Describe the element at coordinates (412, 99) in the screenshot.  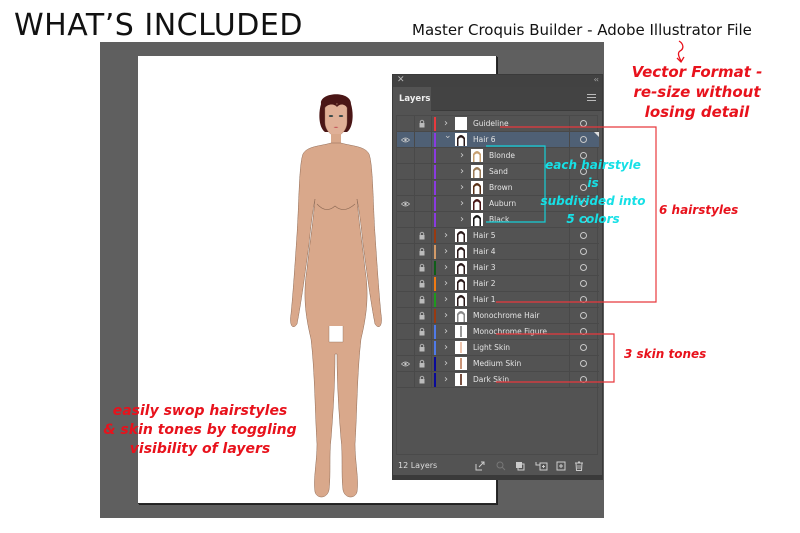
I see `tab-layers: Layers` at that location.